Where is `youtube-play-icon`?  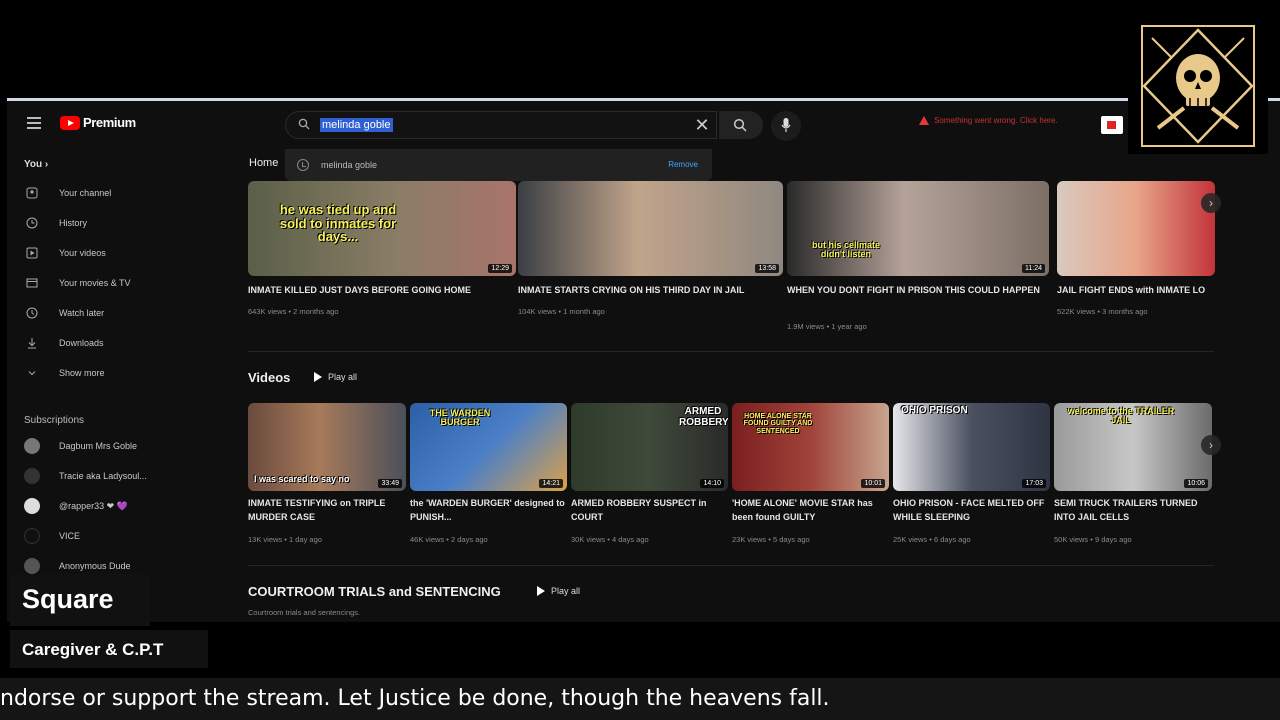
youtube-play-icon is located at coordinates (70, 122).